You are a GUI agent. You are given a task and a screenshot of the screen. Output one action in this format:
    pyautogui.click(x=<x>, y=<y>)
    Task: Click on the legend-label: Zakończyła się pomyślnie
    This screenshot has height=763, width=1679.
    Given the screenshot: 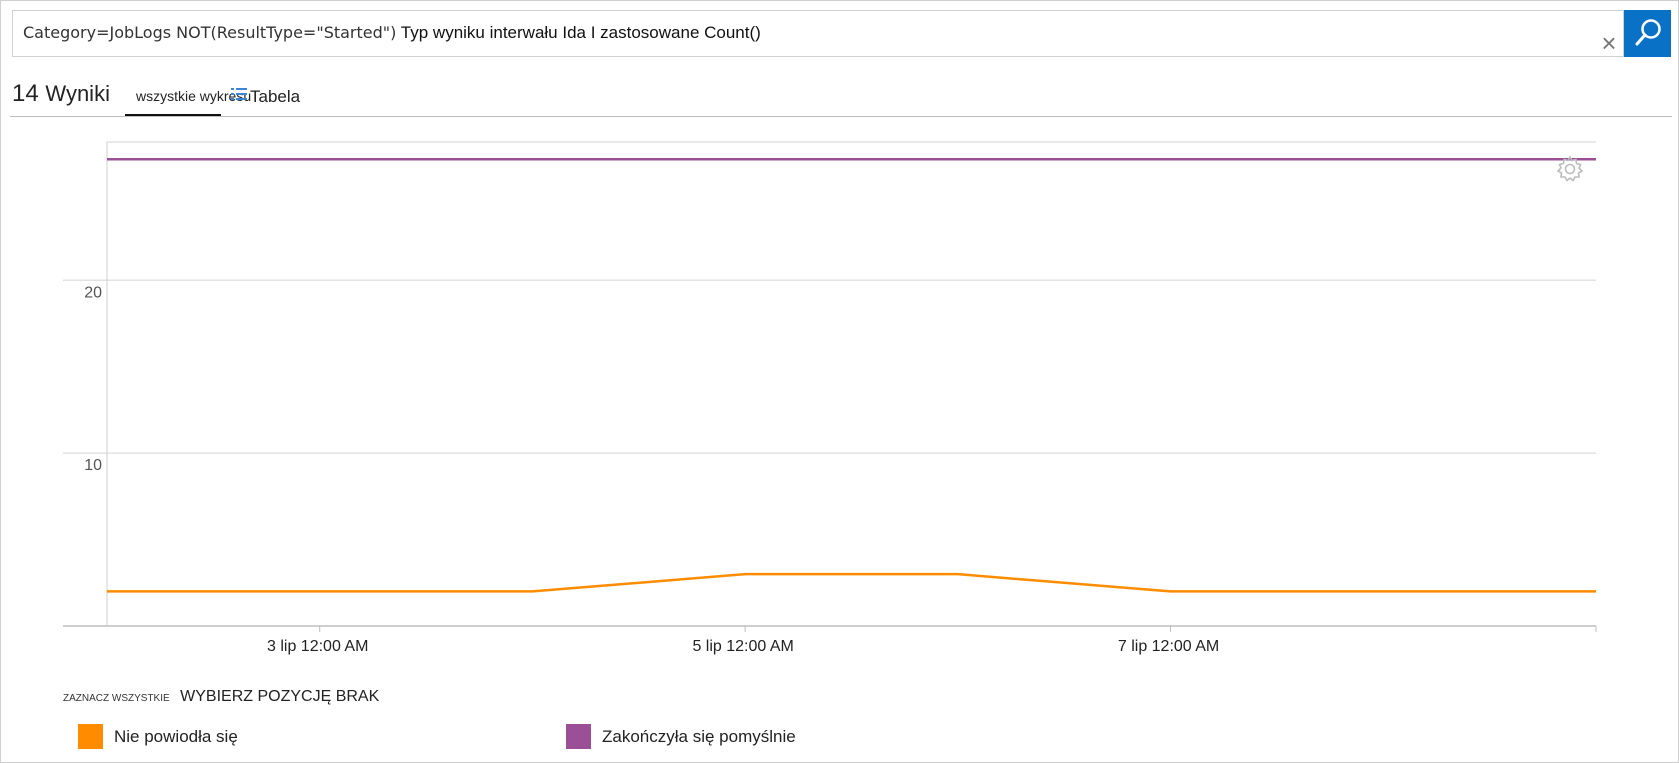 What is the action you would take?
    pyautogui.click(x=699, y=736)
    